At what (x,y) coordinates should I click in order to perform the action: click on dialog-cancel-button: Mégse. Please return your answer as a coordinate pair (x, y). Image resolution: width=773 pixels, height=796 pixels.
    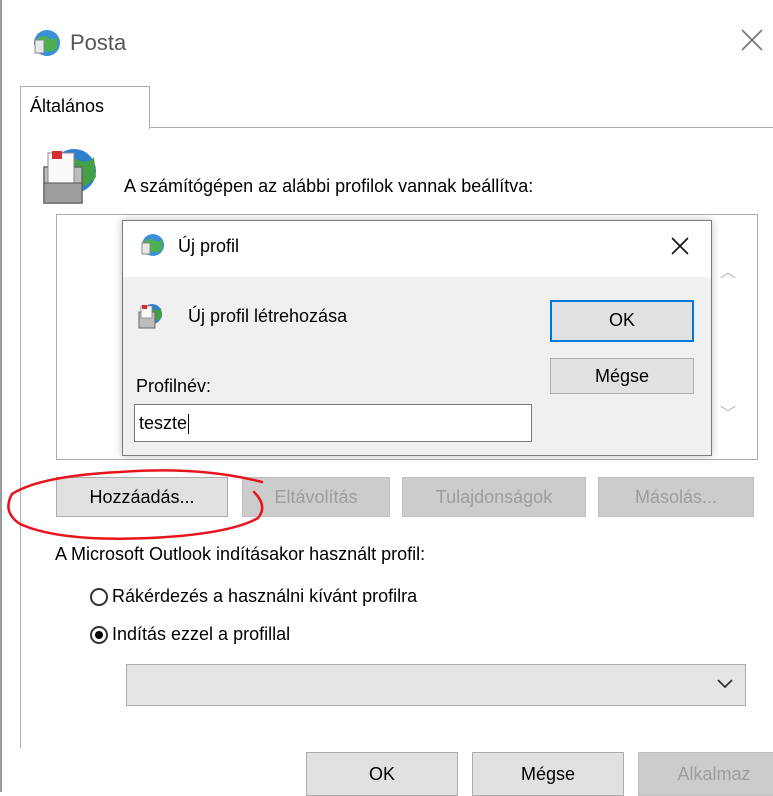
    Looking at the image, I should click on (622, 376).